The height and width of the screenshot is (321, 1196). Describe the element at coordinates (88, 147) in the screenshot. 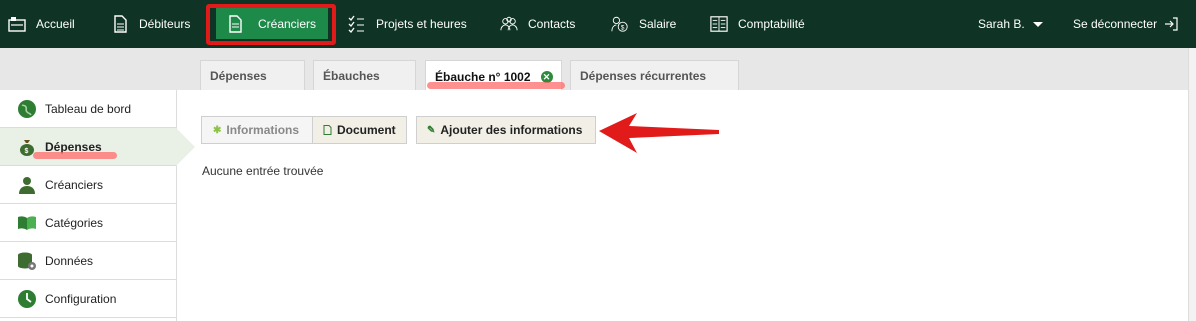

I see `sidebar-item-depenses: $ Dépenses` at that location.